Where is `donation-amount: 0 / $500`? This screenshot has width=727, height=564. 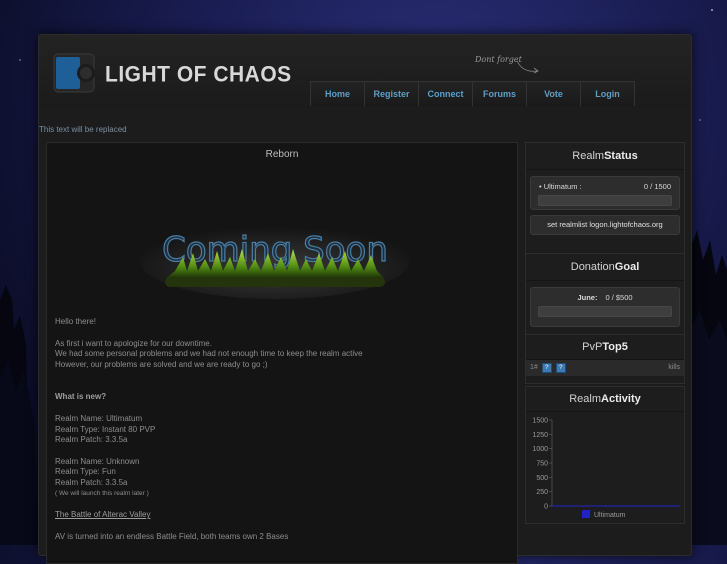
donation-amount: 0 / $500 is located at coordinates (619, 297).